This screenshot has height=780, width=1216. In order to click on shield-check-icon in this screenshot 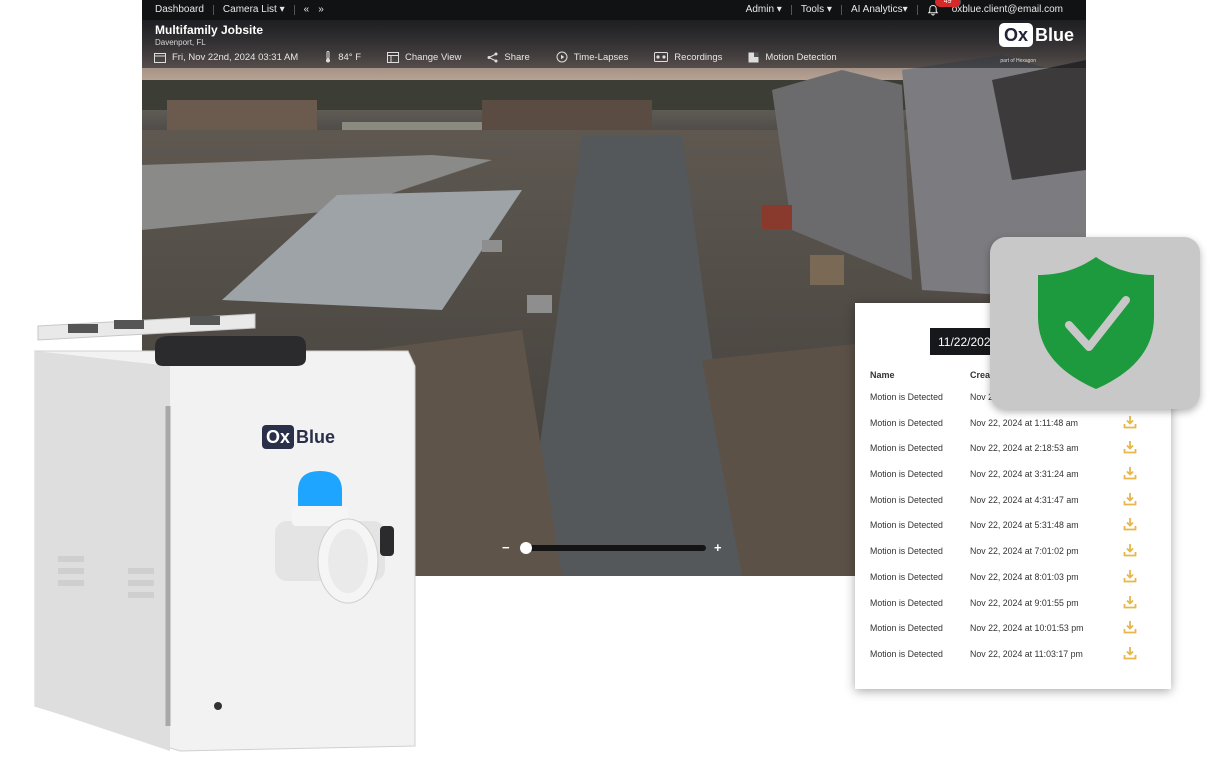, I will do `click(1096, 323)`.